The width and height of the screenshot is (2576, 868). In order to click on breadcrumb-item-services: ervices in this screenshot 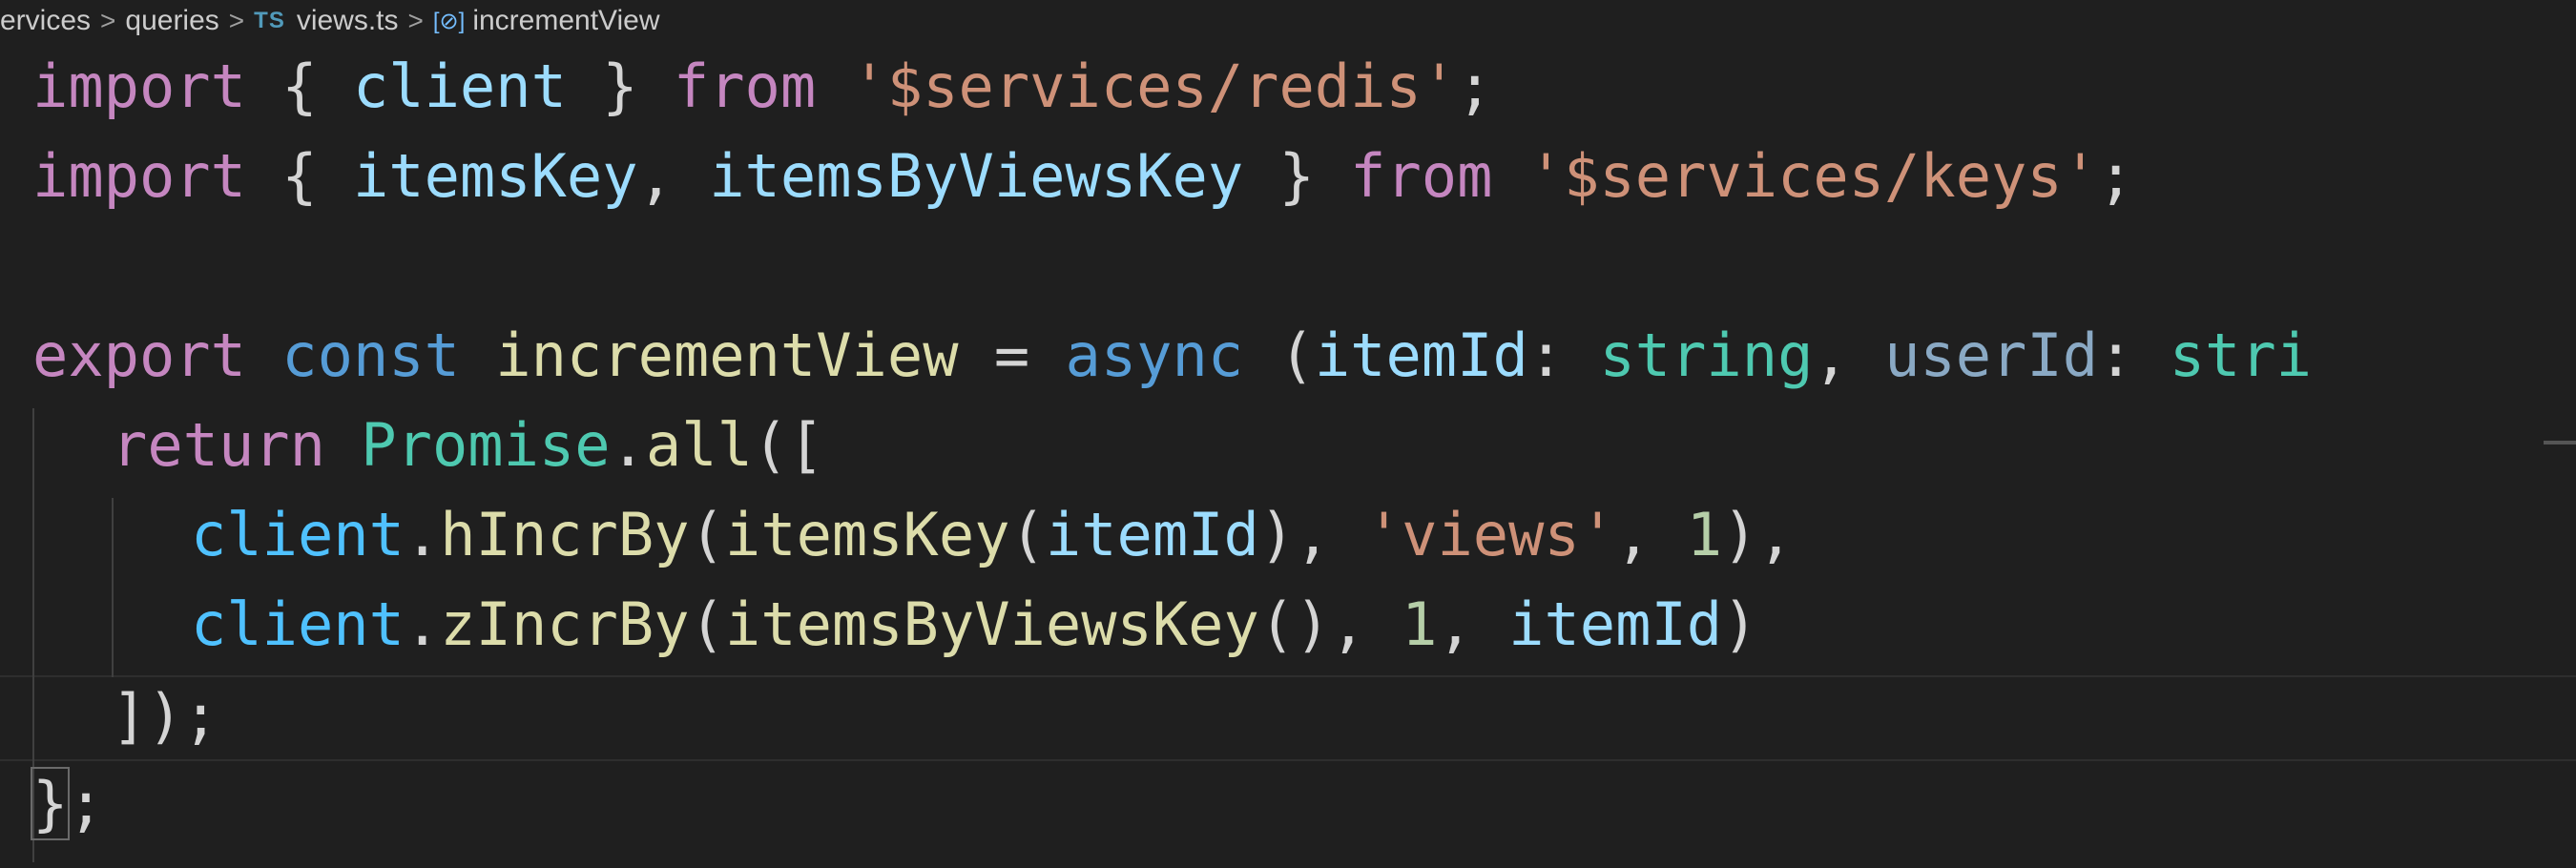, I will do `click(45, 21)`.